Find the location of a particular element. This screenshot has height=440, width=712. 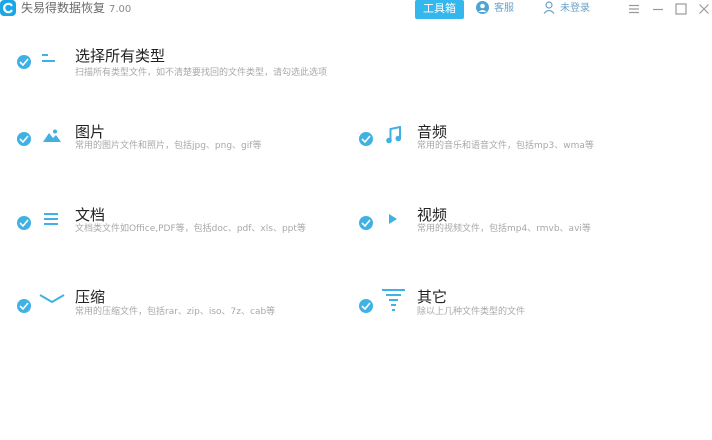

customer-service-icon is located at coordinates (482, 7).